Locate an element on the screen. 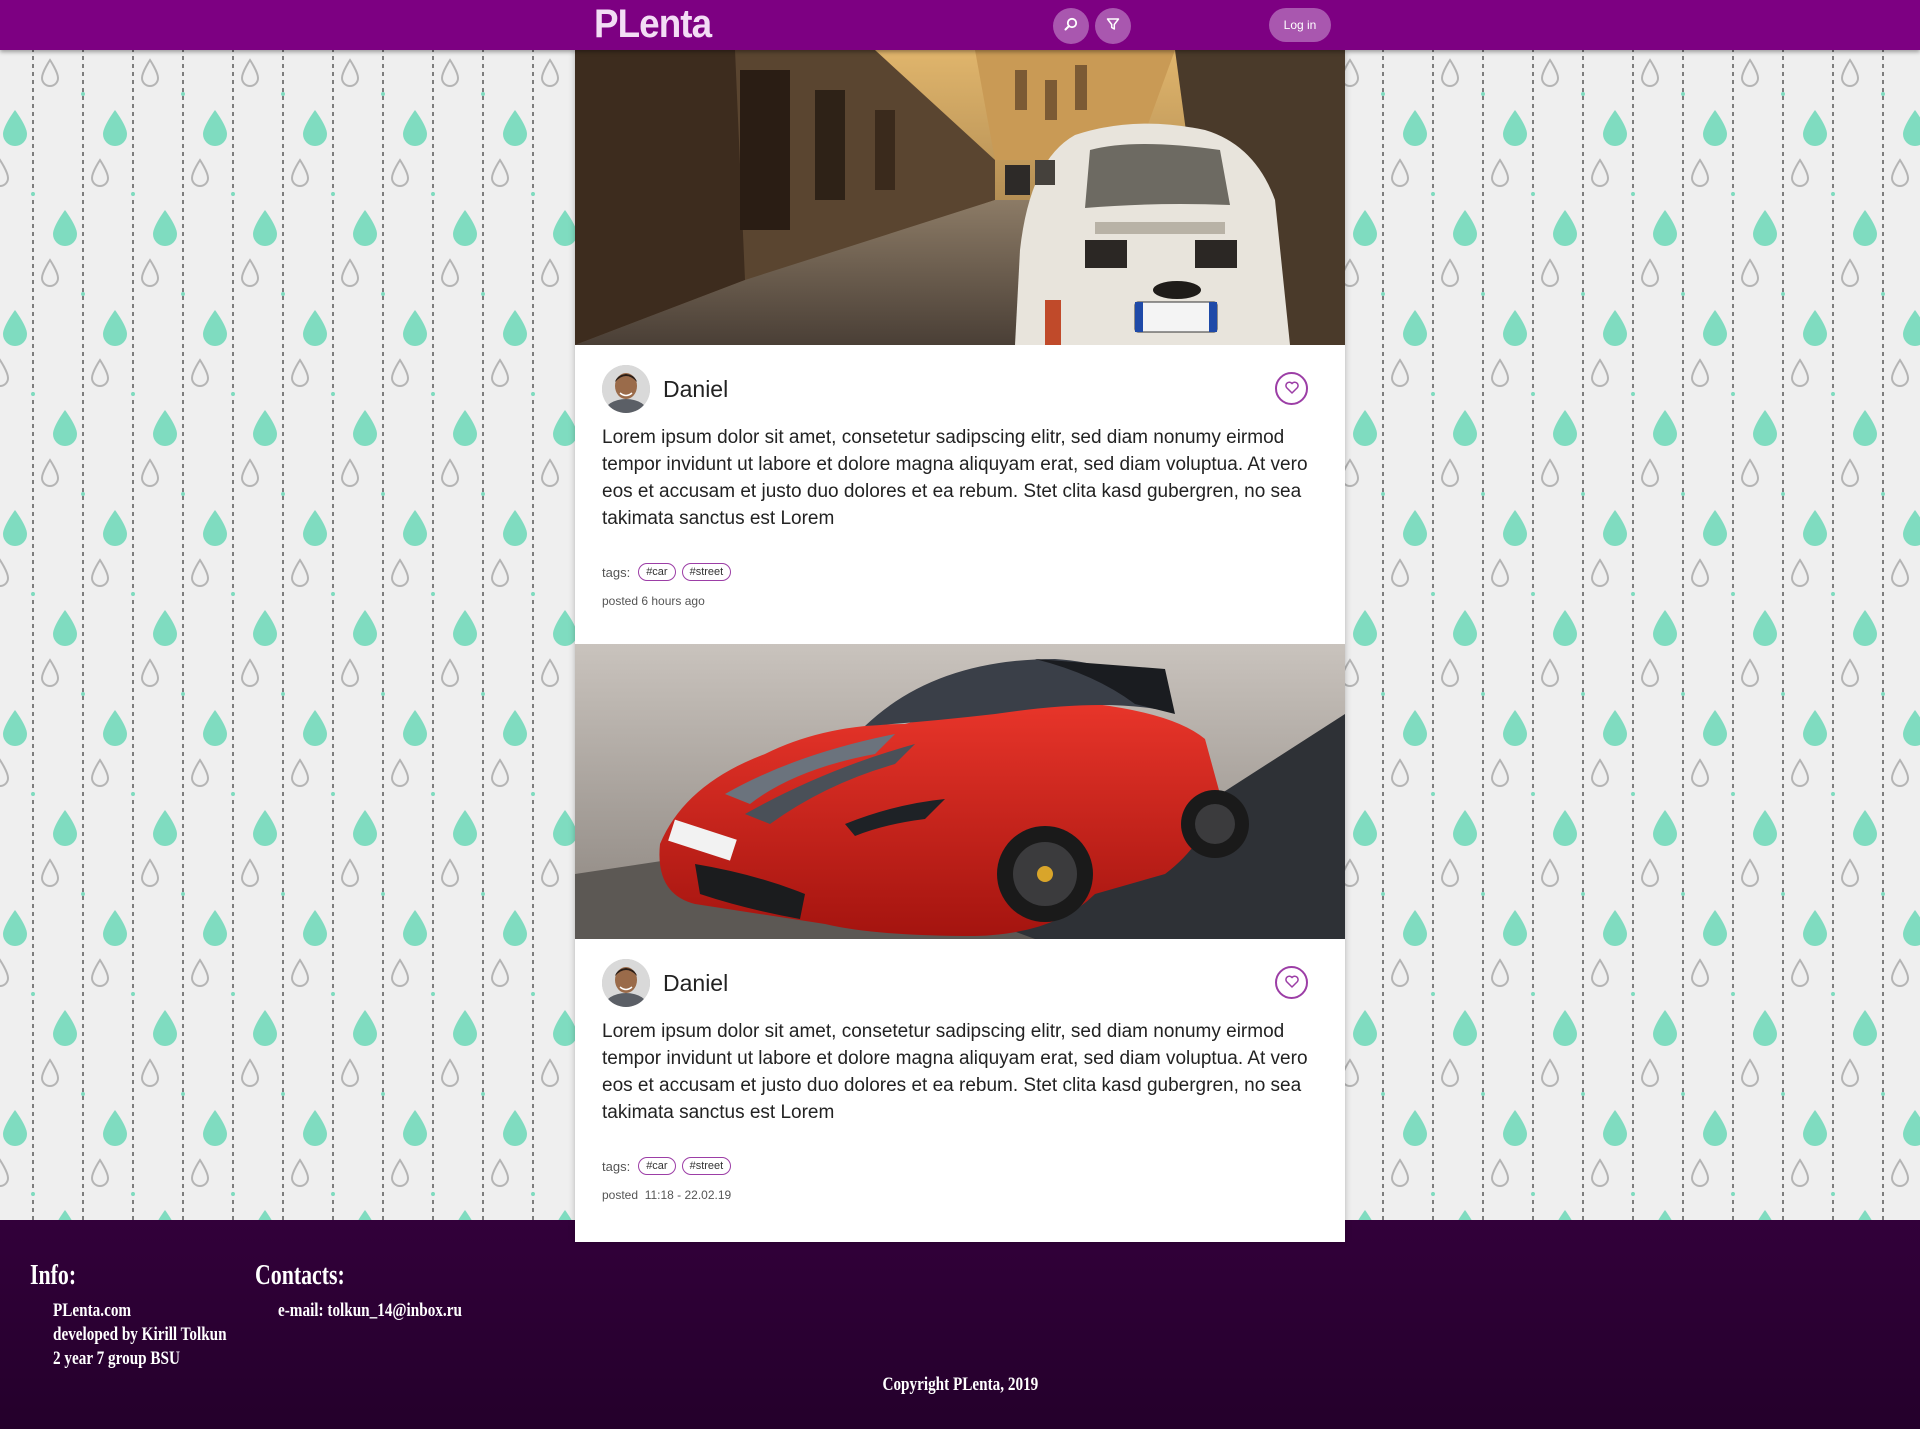  info-heading: Info: is located at coordinates (53, 1275).